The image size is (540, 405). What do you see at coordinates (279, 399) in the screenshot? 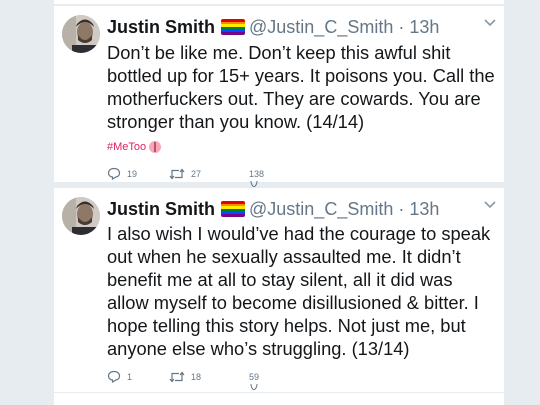
I see `next-tweet-card` at bounding box center [279, 399].